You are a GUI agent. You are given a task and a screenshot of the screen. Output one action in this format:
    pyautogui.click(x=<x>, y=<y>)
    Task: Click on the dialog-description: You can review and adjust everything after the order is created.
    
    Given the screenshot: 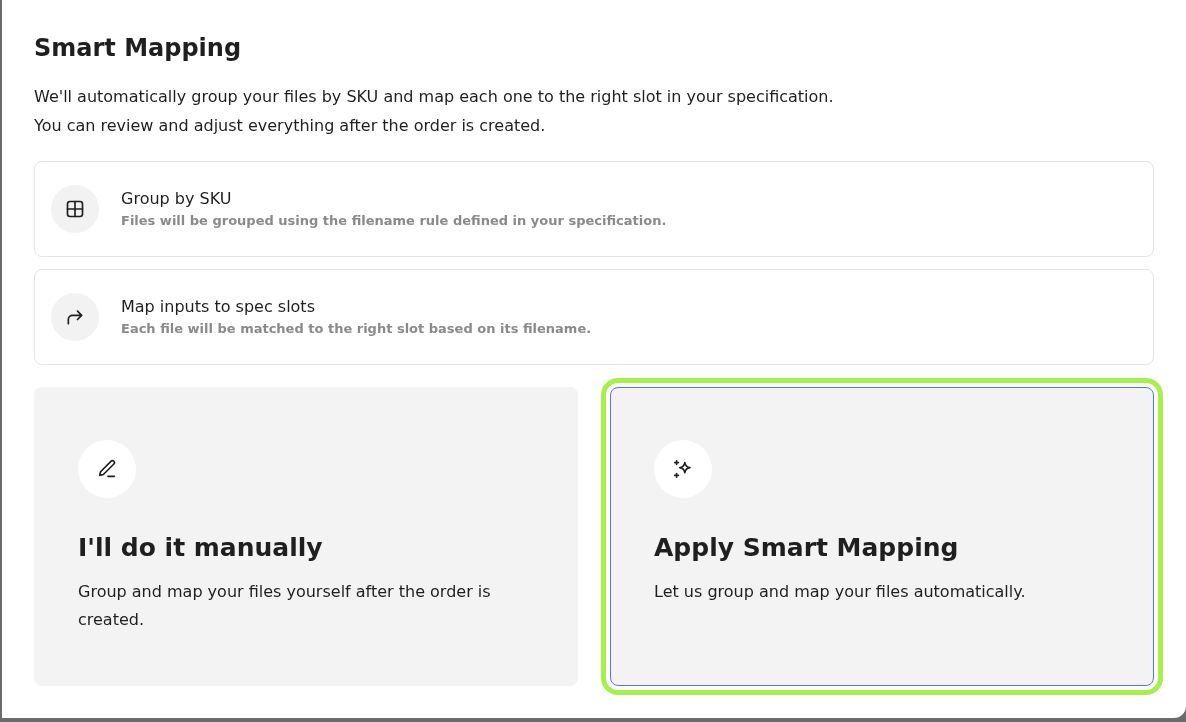 What is the action you would take?
    pyautogui.click(x=290, y=126)
    